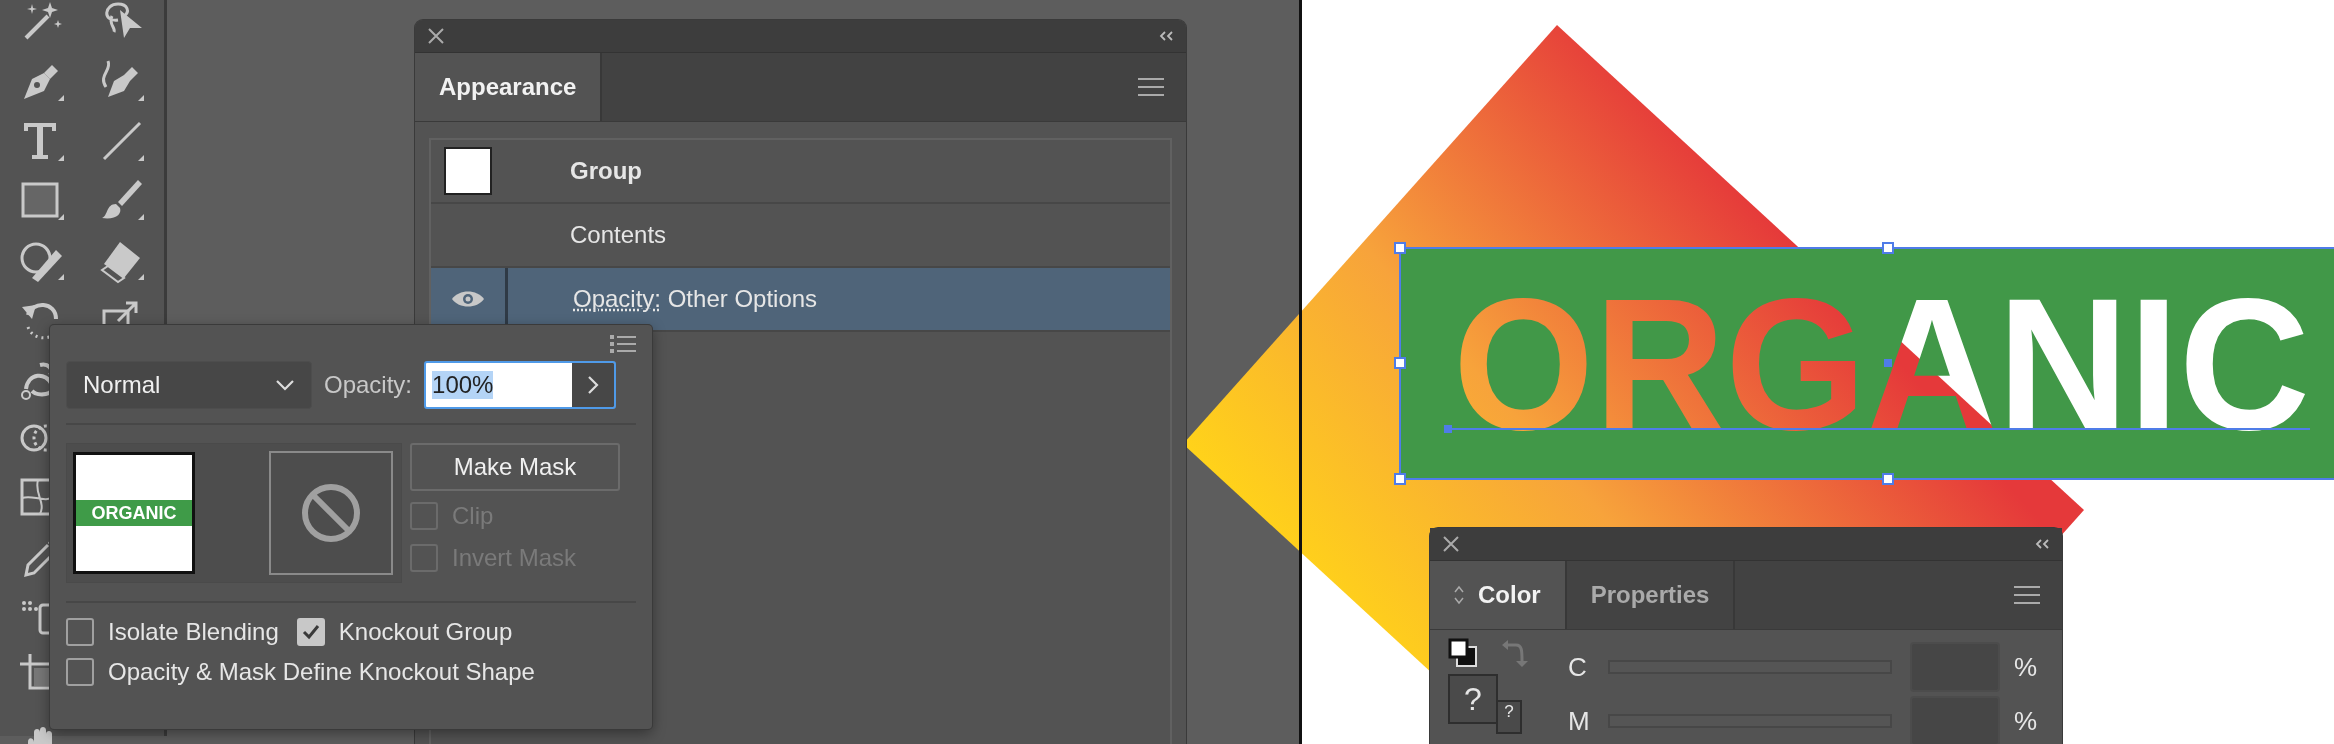  What do you see at coordinates (800, 172) in the screenshot?
I see `appearance-row: Group` at bounding box center [800, 172].